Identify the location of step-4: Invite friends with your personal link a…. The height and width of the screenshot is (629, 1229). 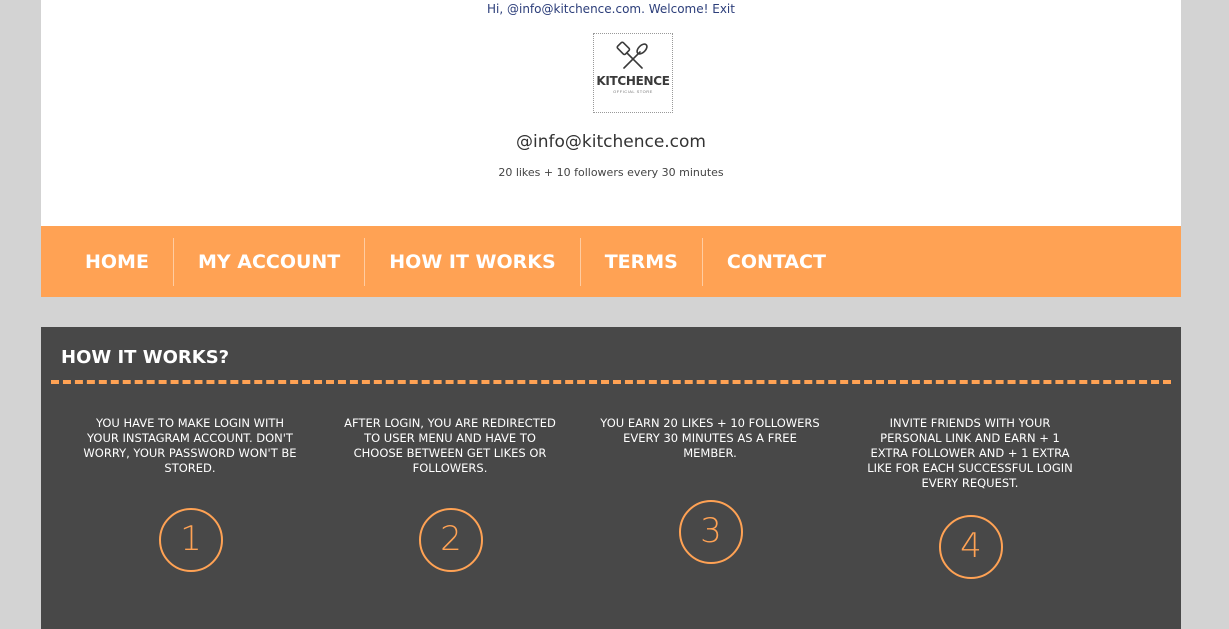
(970, 453).